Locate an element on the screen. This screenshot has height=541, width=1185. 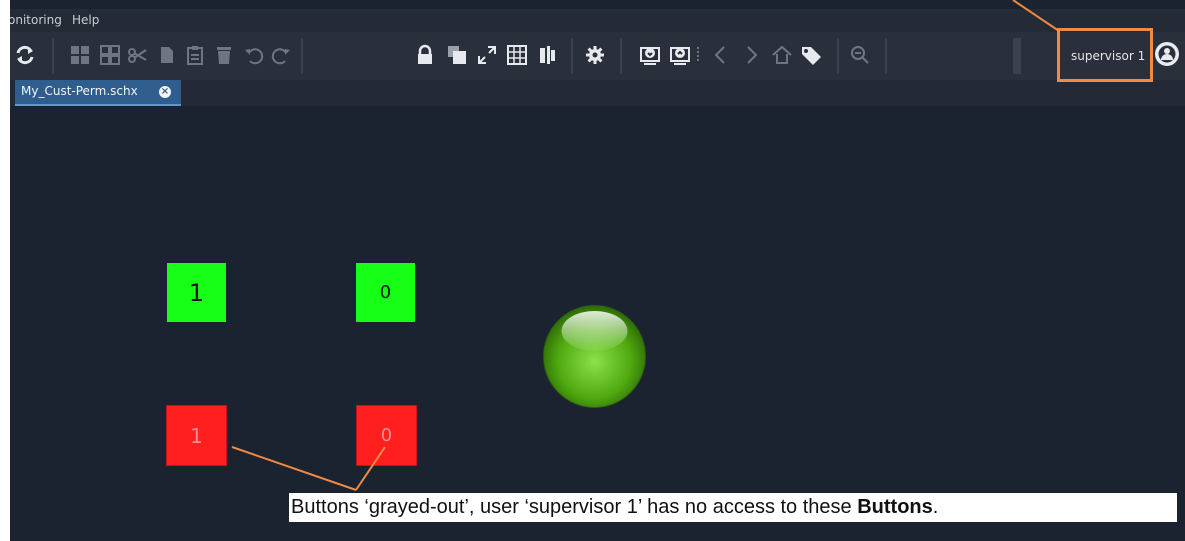
caption-background-edge is located at coordinates (1168, 507).